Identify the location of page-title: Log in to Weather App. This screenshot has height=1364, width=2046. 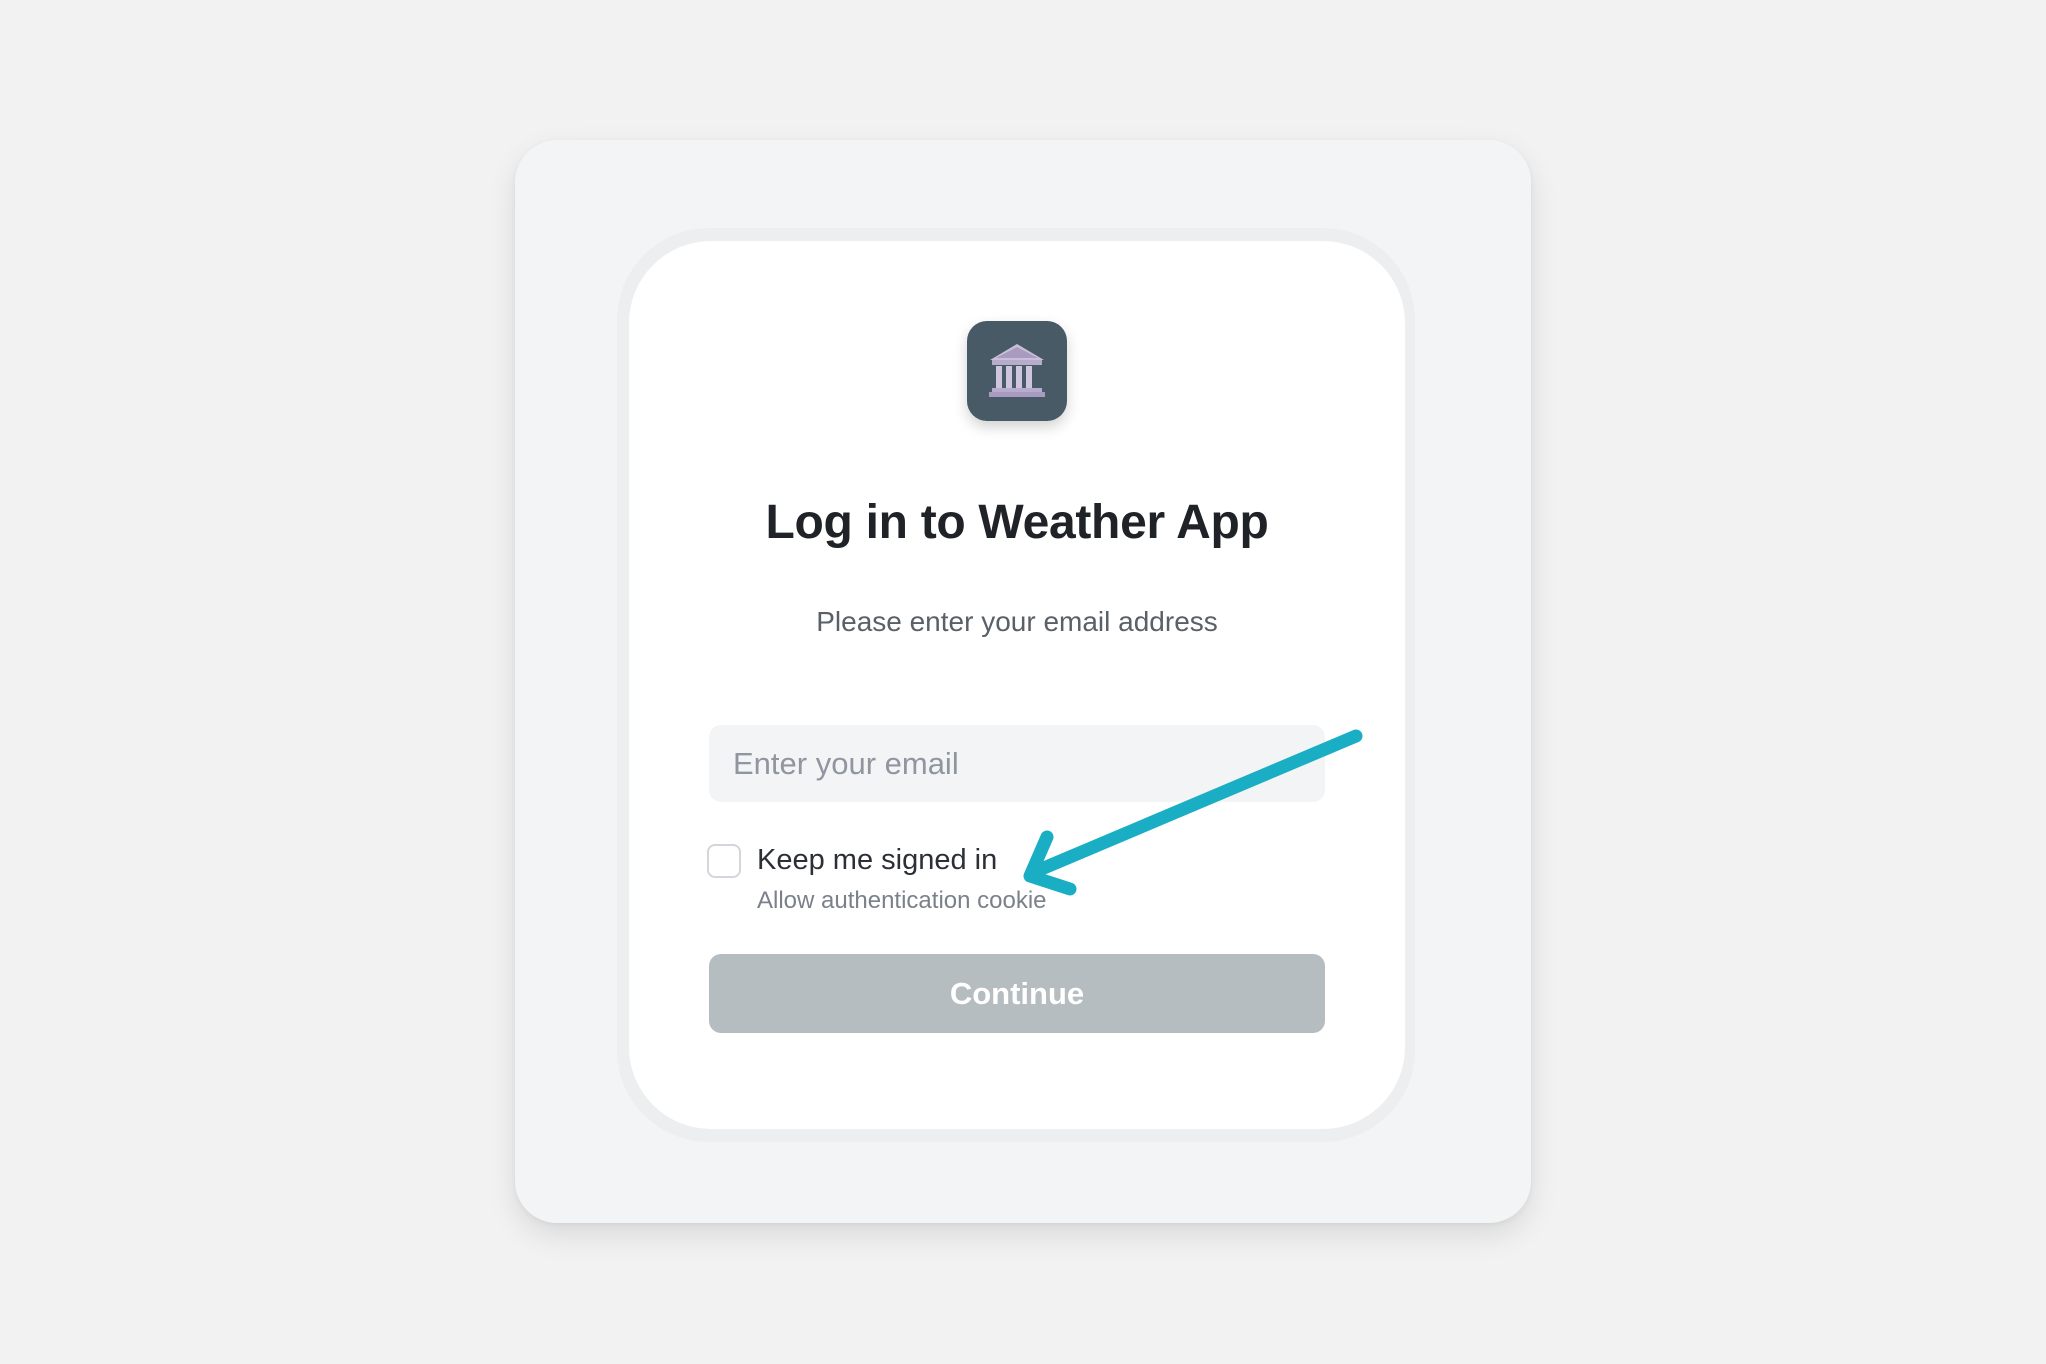
(1017, 522).